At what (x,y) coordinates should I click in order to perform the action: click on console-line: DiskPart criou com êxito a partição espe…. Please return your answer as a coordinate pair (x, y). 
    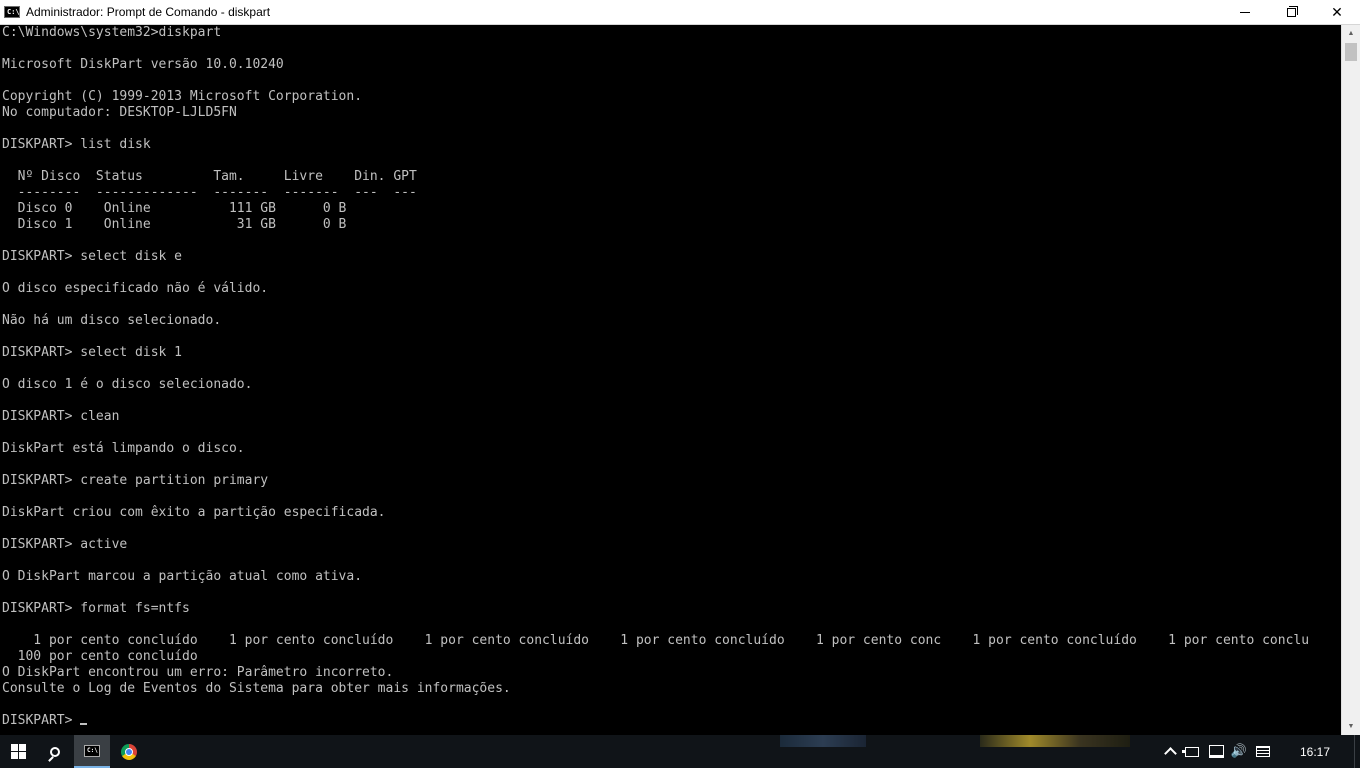
    Looking at the image, I should click on (194, 512).